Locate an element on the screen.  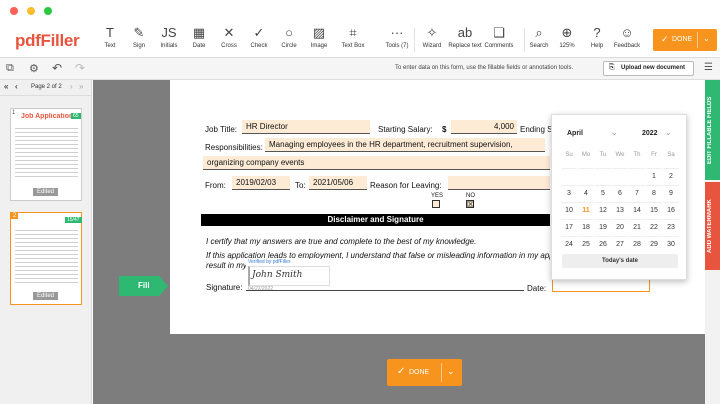
tool-label: 125% is located at coordinates (567, 46).